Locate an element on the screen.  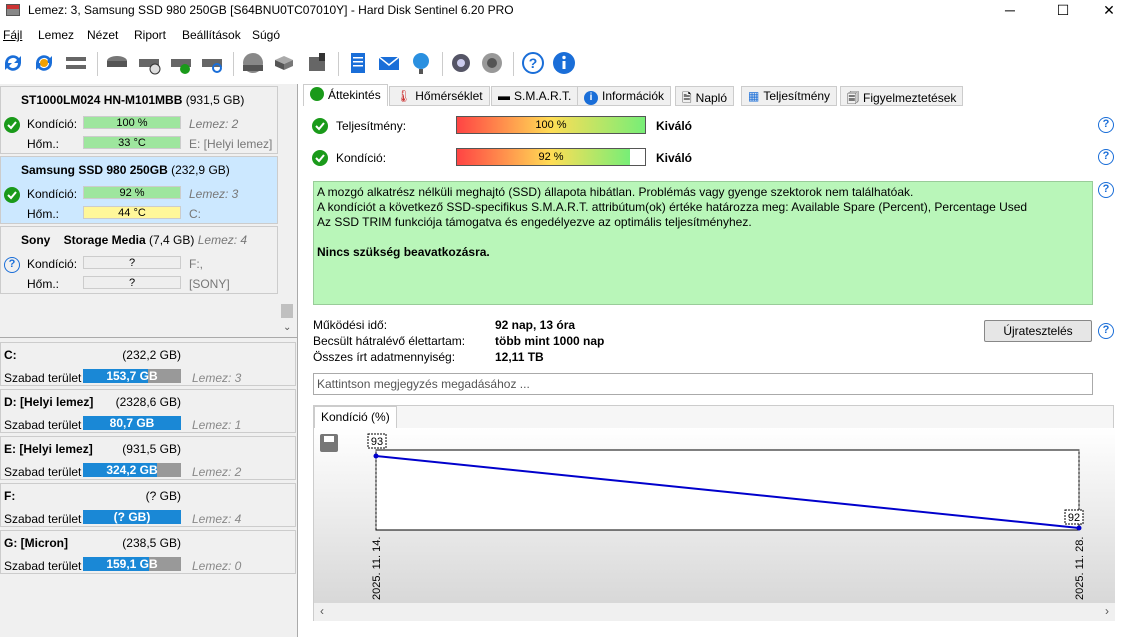
free-space-value: 153,7 GB is located at coordinates (132, 376).